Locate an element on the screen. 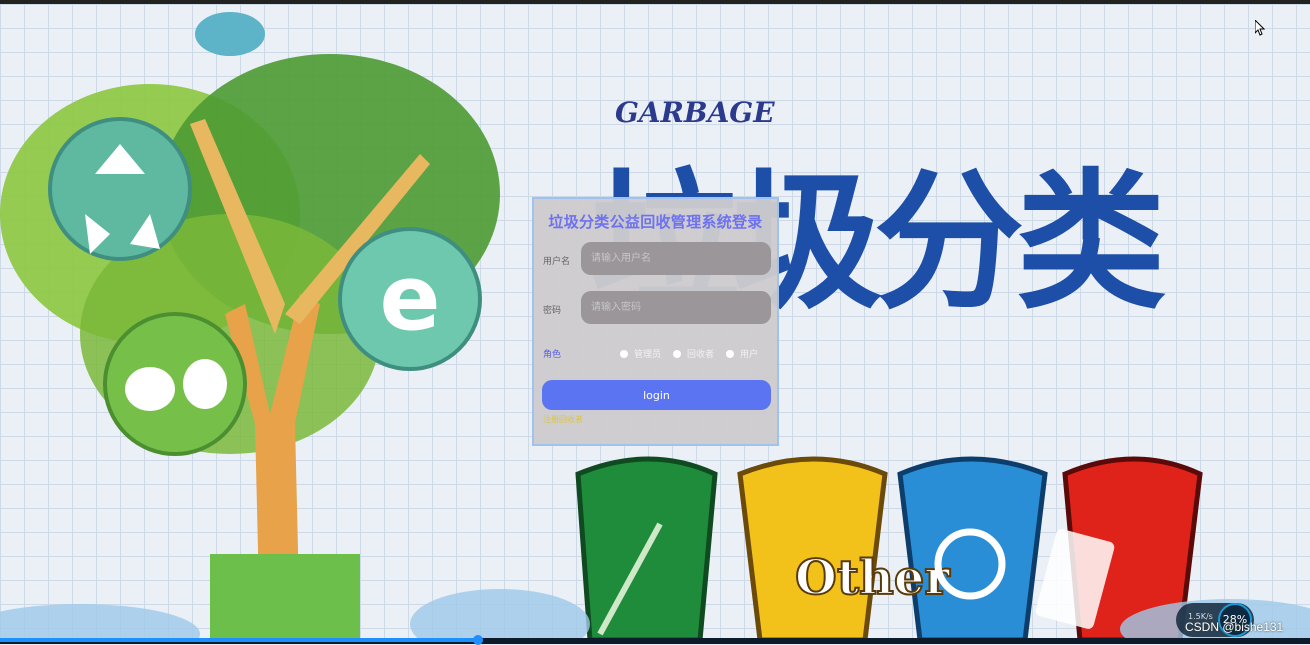 The width and height of the screenshot is (1310, 645). role-option-label: 管理员 is located at coordinates (648, 355).